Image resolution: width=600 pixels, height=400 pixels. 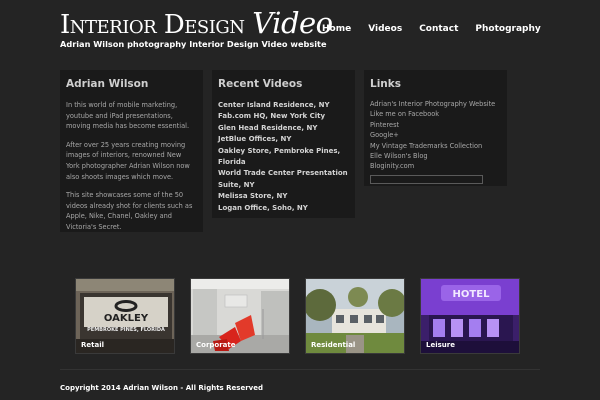 What do you see at coordinates (283, 105) in the screenshot?
I see `video-link: Center Island Residence, NY` at bounding box center [283, 105].